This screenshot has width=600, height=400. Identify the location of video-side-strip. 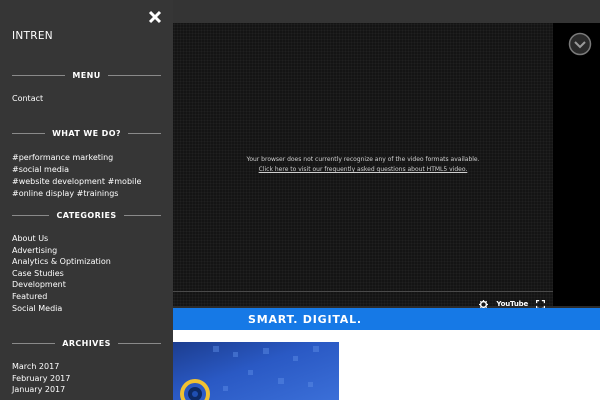
(576, 164).